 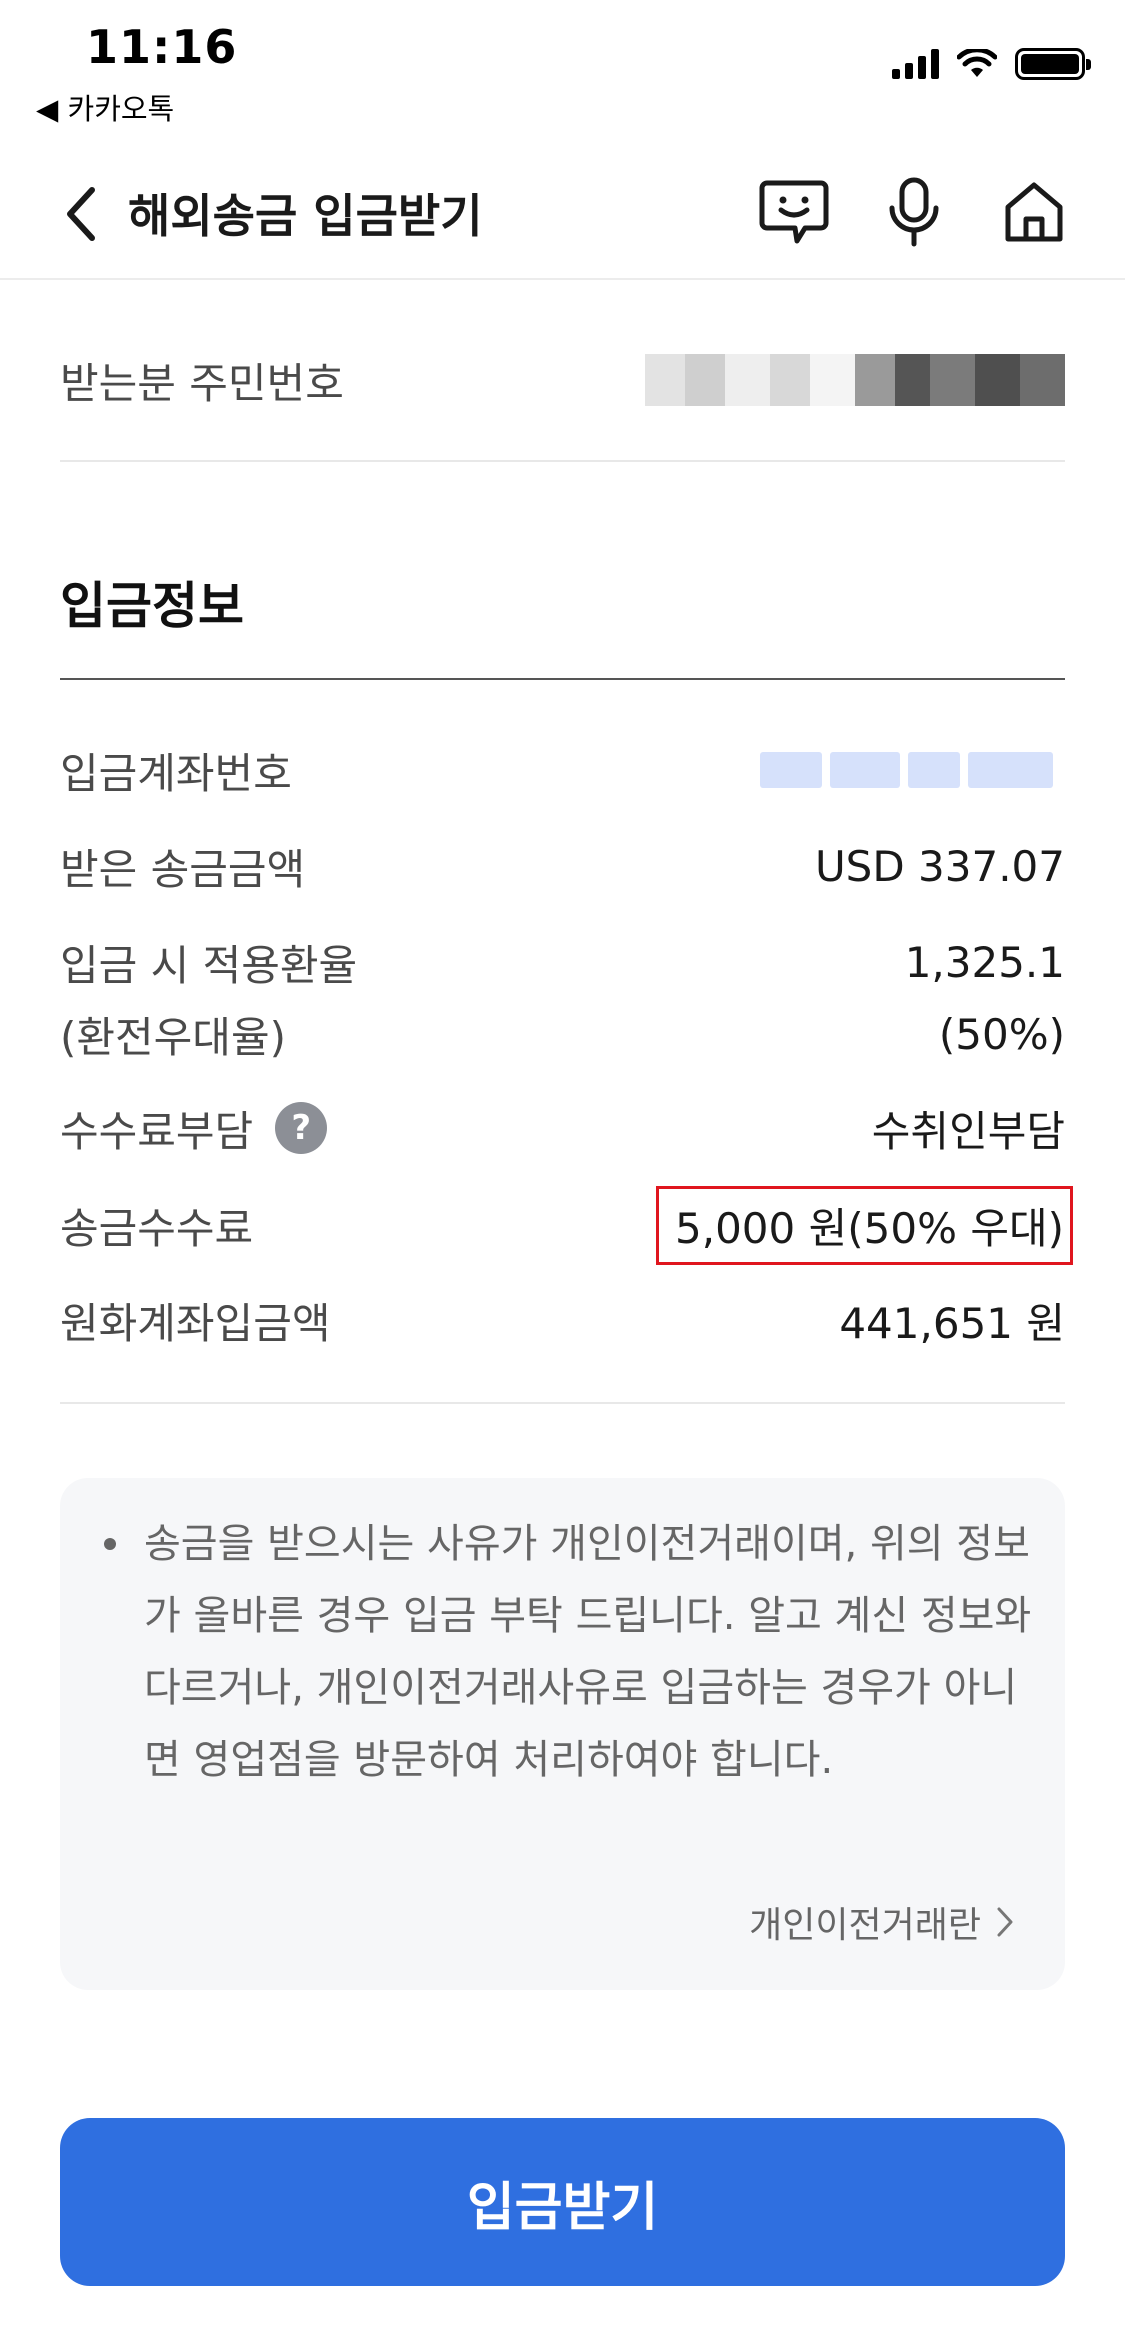 I want to click on remittance-fee-value: 5,000 원(50% 우대), so click(x=864, y=1225).